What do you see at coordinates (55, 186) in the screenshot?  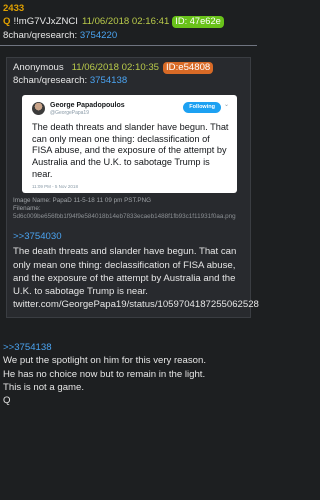 I see `tweet-timestamp: 11:09 PM - 5 Nov 2018` at bounding box center [55, 186].